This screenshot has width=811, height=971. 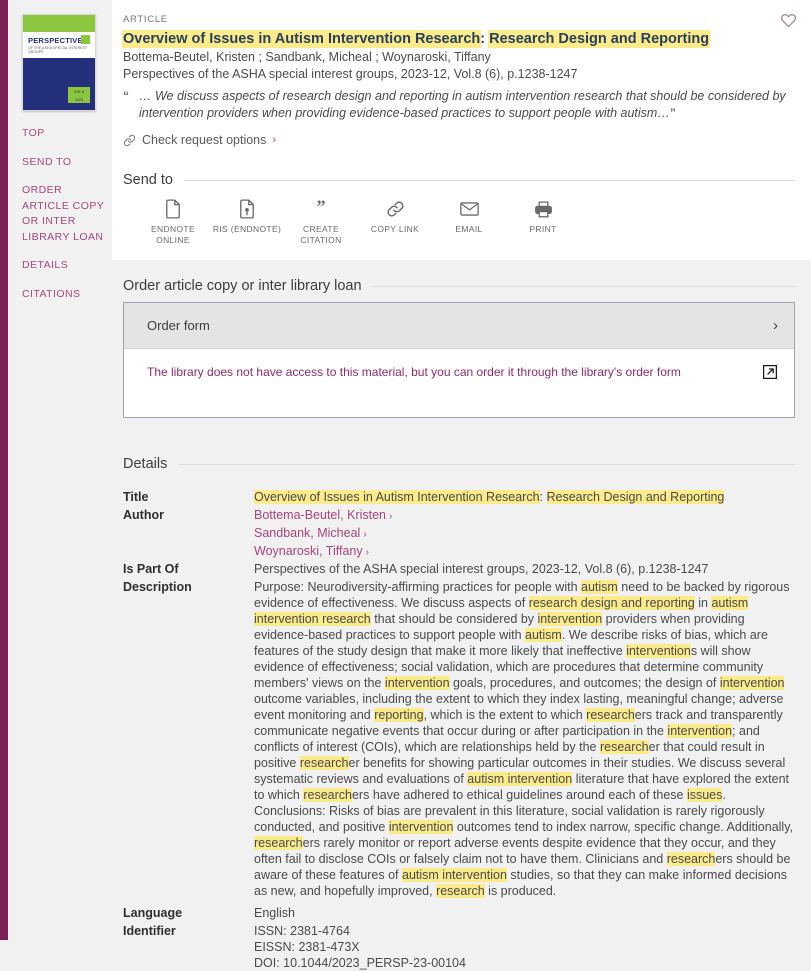 I want to click on cover-issue-line2: 2023, so click(x=79, y=100).